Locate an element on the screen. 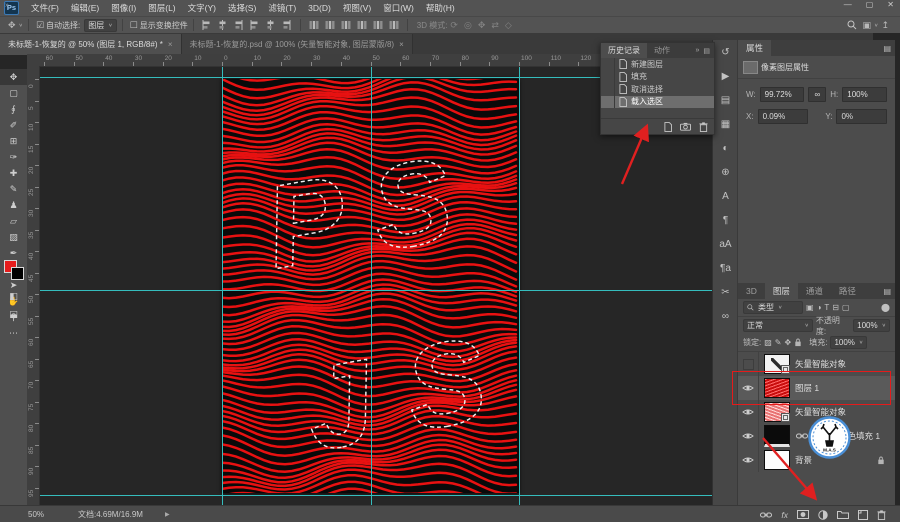 The image size is (900, 522). align-hcenter-icon is located at coordinates (223, 25).